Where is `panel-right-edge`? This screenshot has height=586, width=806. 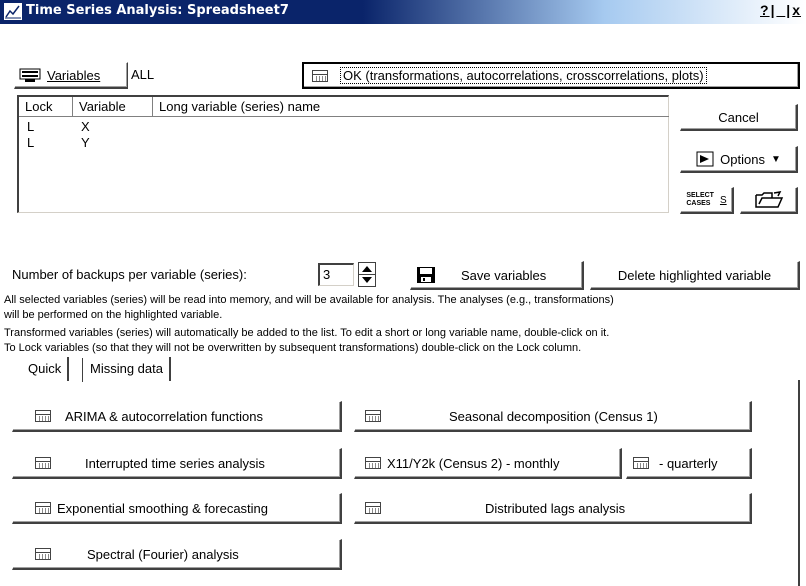
panel-right-edge is located at coordinates (799, 483).